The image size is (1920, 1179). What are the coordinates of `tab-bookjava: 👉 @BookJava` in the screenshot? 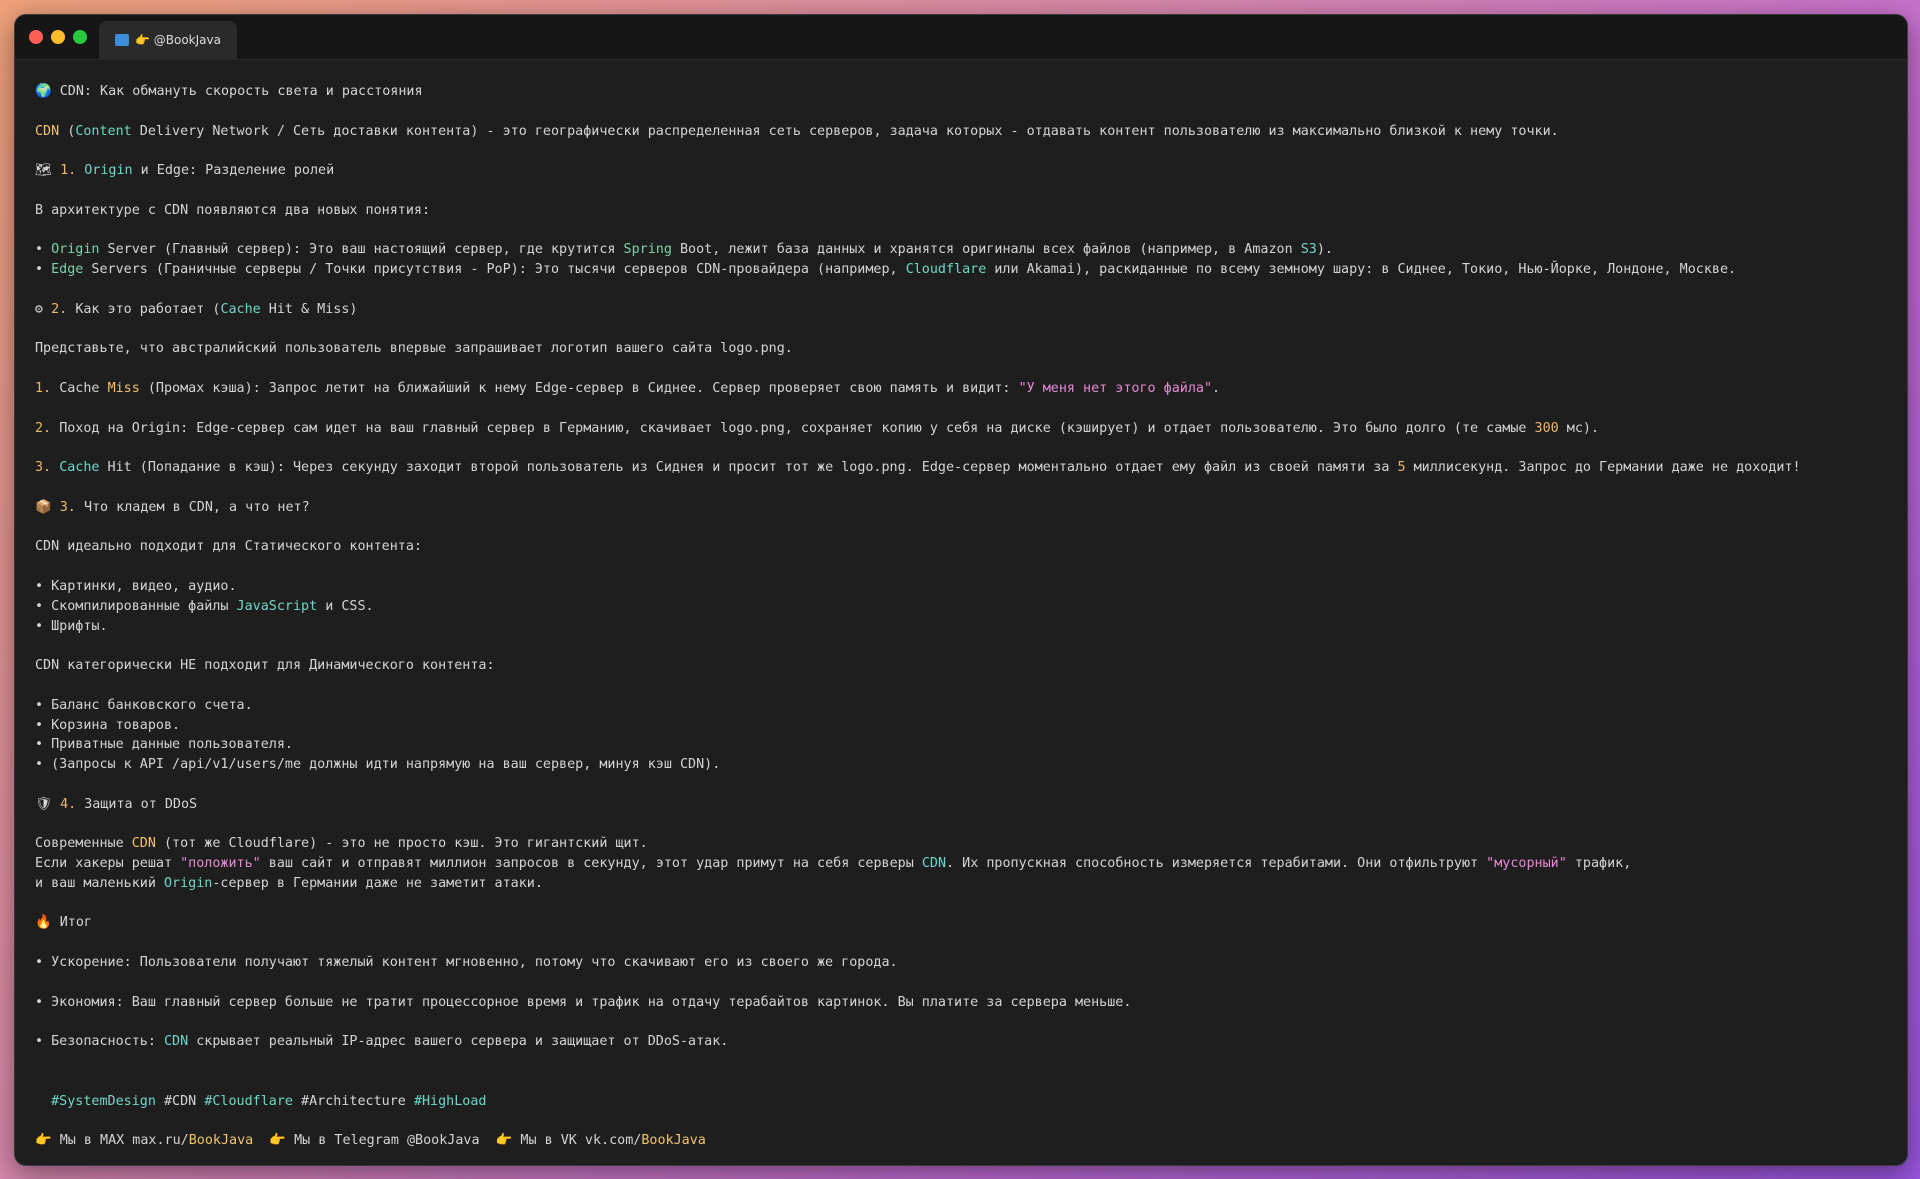 It's located at (168, 40).